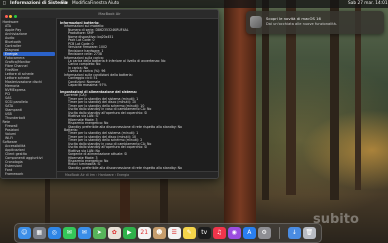  I want to click on menu-finestra: Finestra, so click(98, 4).